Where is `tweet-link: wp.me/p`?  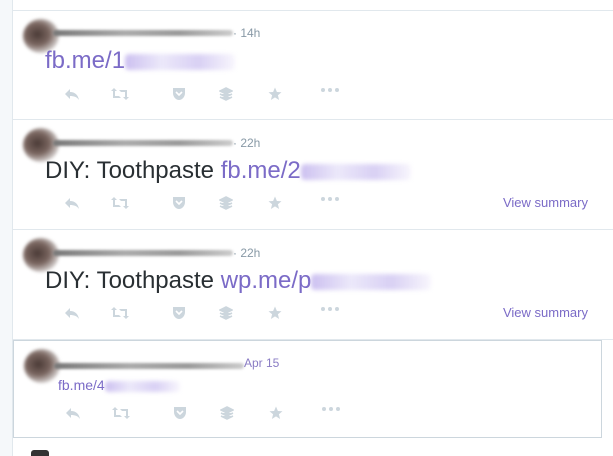 tweet-link: wp.me/p is located at coordinates (266, 280).